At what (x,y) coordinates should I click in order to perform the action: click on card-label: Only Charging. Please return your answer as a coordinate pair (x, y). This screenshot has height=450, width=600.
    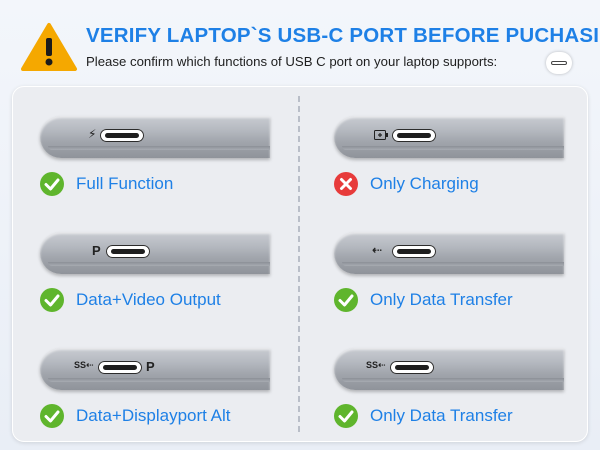
    Looking at the image, I should click on (424, 183).